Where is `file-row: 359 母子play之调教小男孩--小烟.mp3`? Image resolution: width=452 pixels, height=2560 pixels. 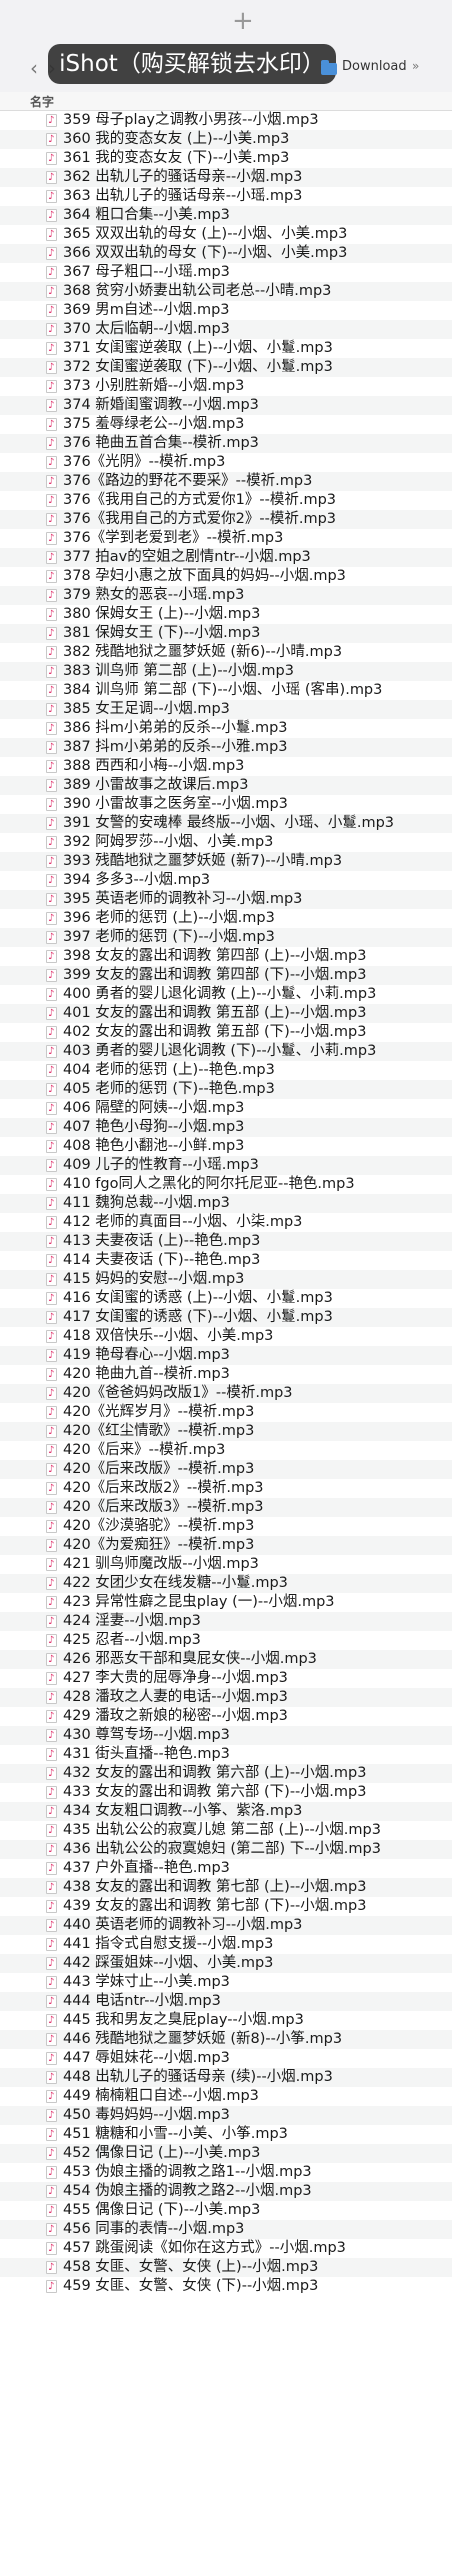
file-row: 359 母子play之调教小男孩--小烟.mp3 is located at coordinates (226, 120).